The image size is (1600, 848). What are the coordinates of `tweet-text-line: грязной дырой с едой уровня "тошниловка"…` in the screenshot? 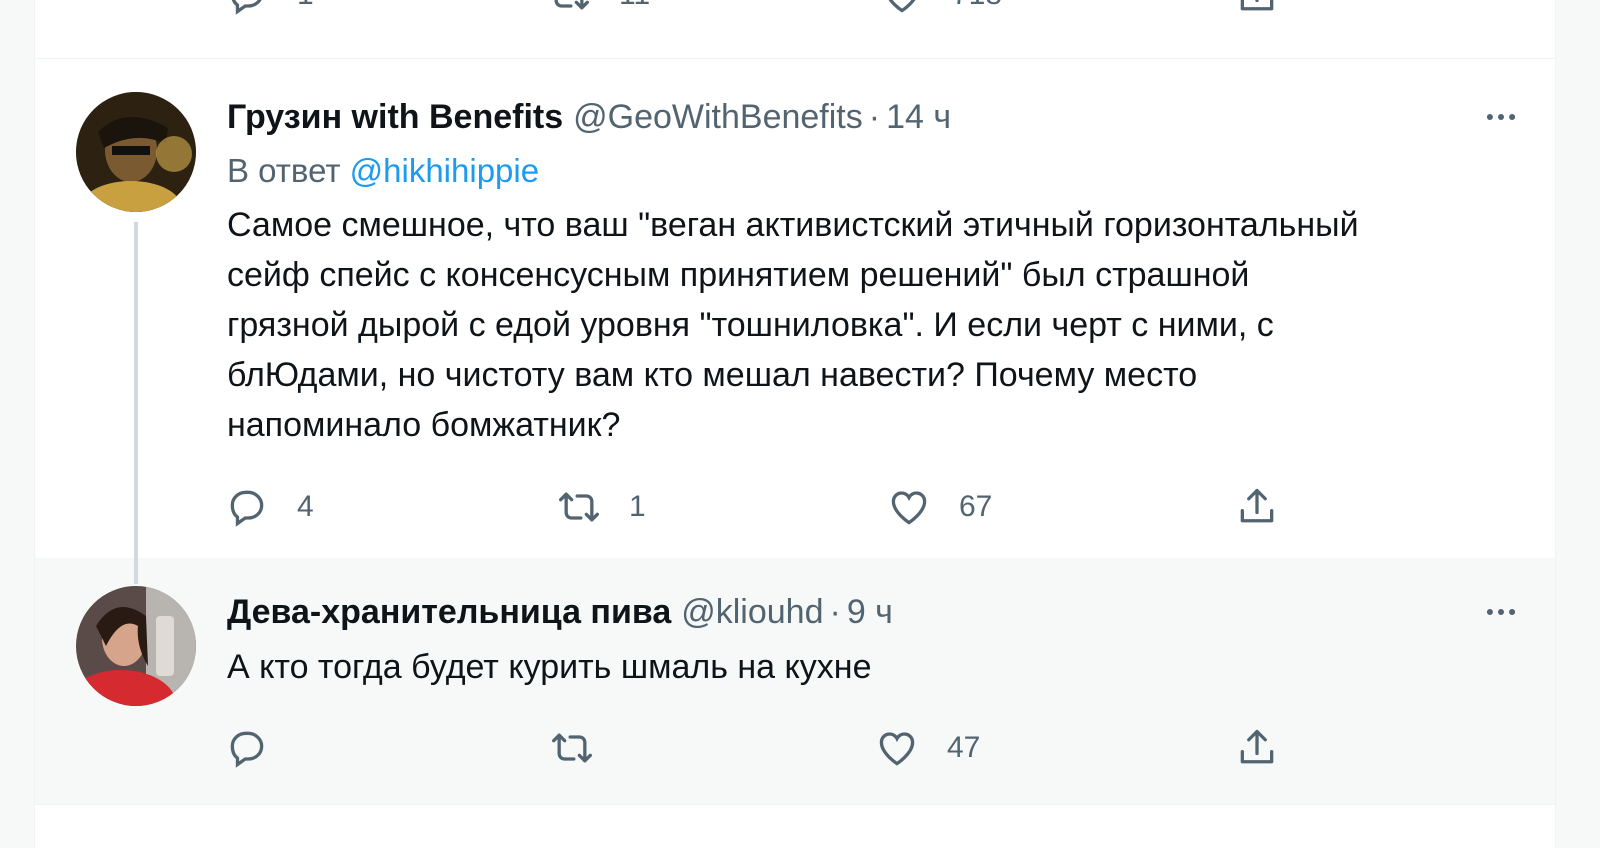 It's located at (750, 325).